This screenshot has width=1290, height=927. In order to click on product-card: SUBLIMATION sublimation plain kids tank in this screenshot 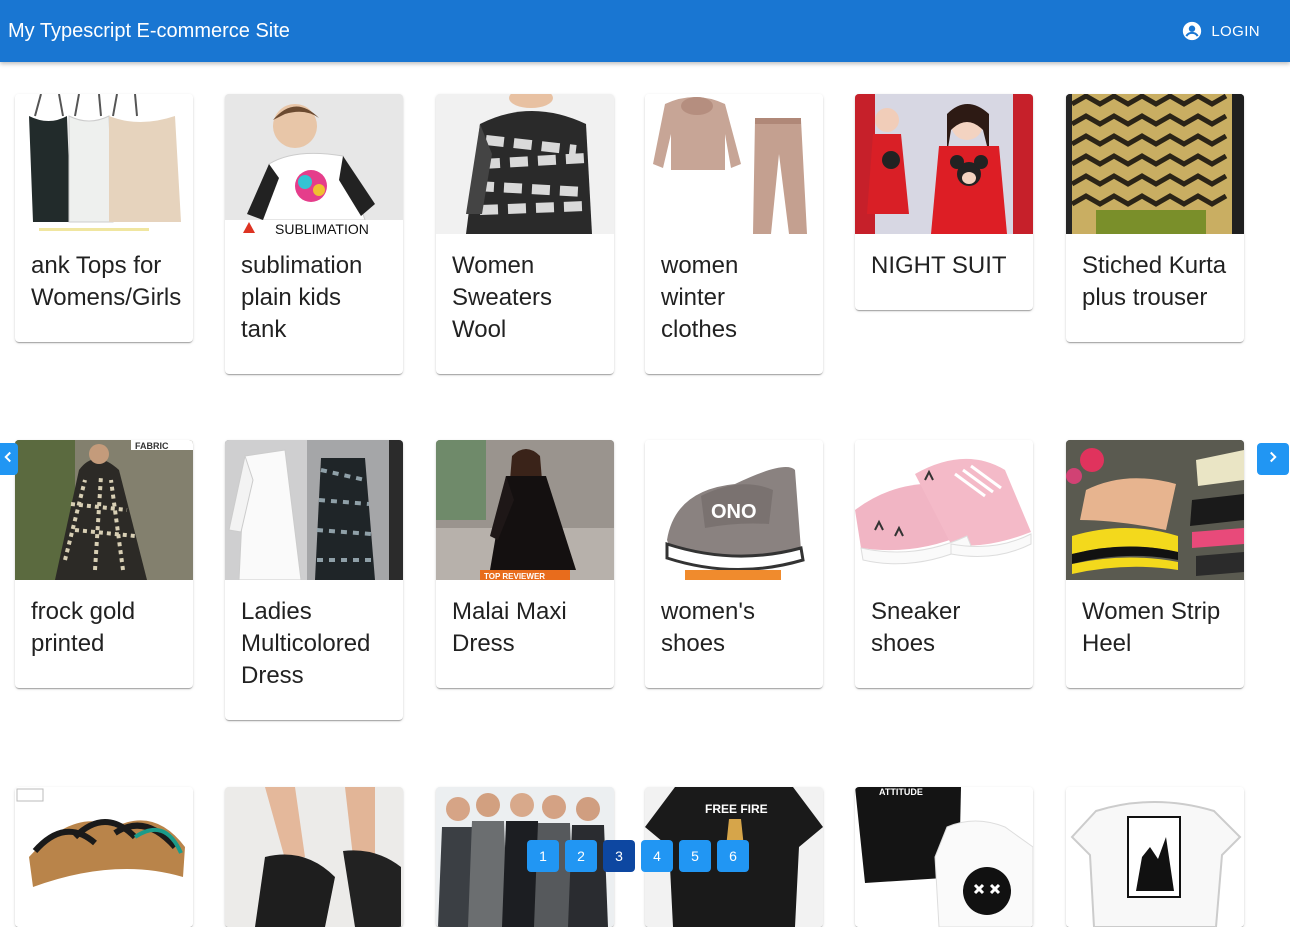, I will do `click(314, 234)`.